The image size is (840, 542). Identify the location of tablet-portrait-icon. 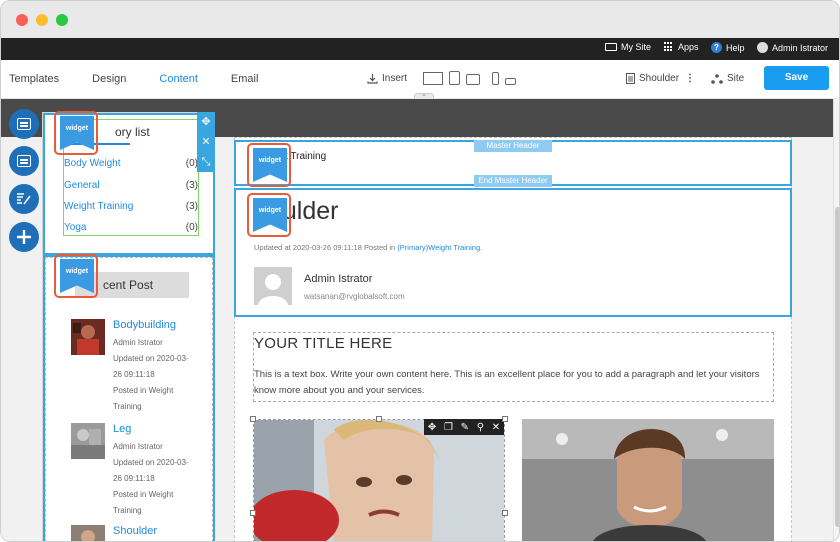
(454, 78).